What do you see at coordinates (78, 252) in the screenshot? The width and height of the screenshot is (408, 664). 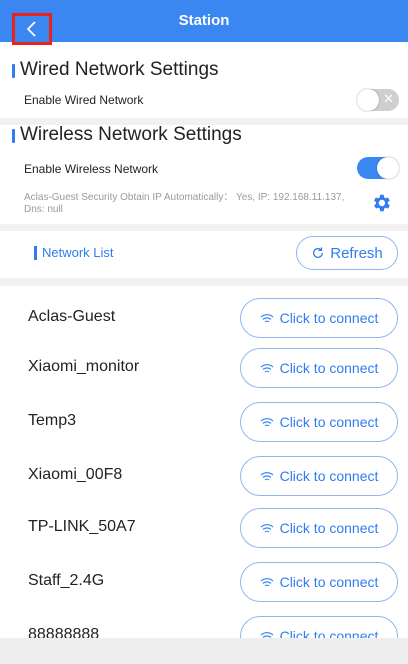 I see `network-list-label: Network List` at bounding box center [78, 252].